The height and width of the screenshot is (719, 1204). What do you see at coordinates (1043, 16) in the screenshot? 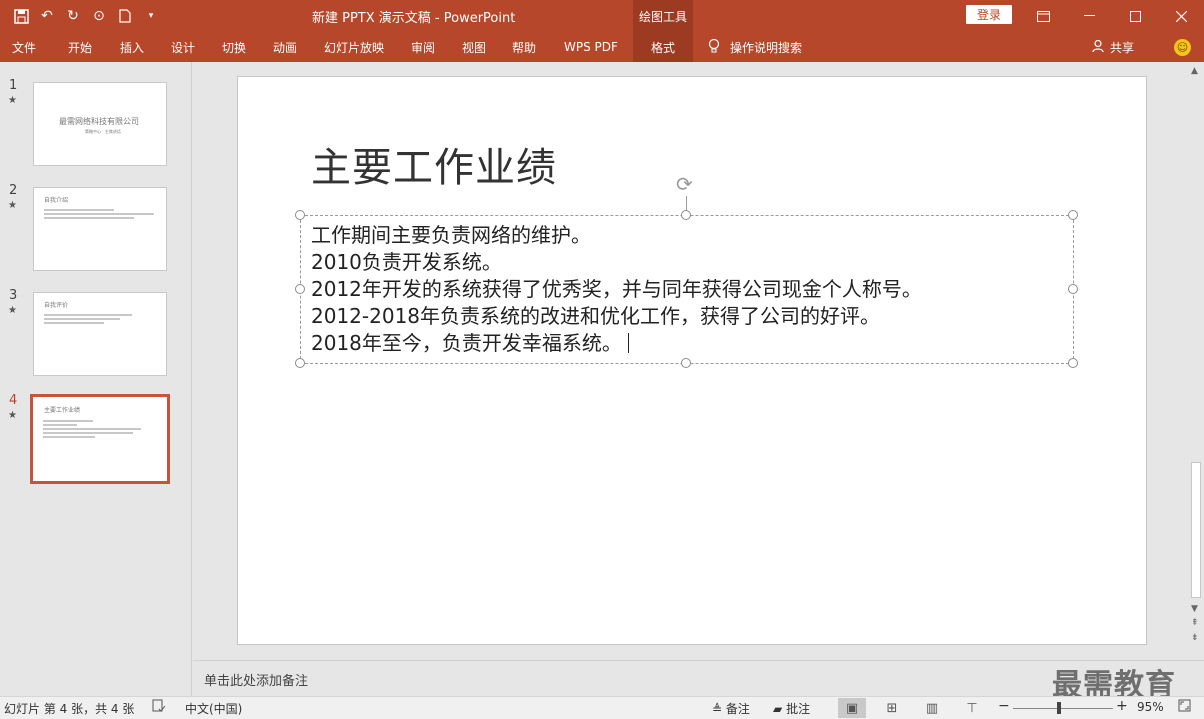
I see `ribbon-display-icon` at bounding box center [1043, 16].